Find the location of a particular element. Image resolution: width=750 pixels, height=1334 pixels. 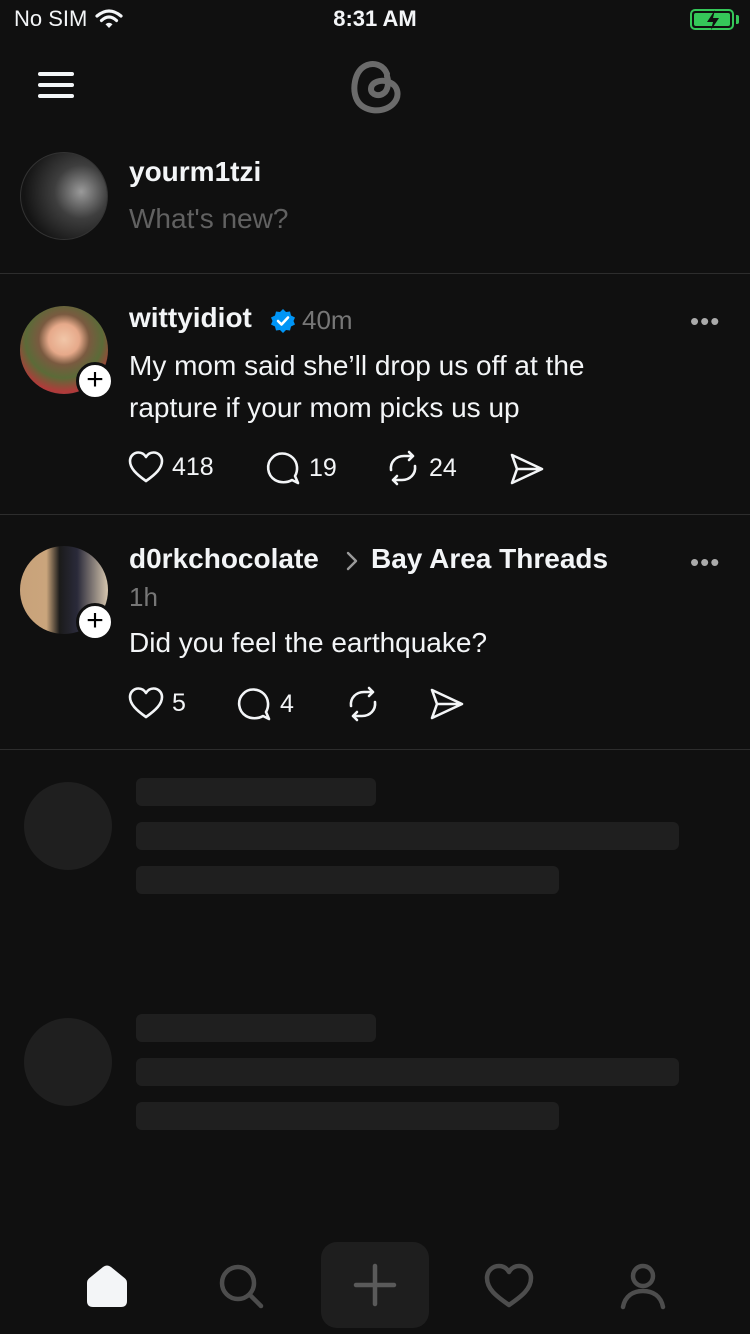

threads-logo-icon is located at coordinates (375, 86).